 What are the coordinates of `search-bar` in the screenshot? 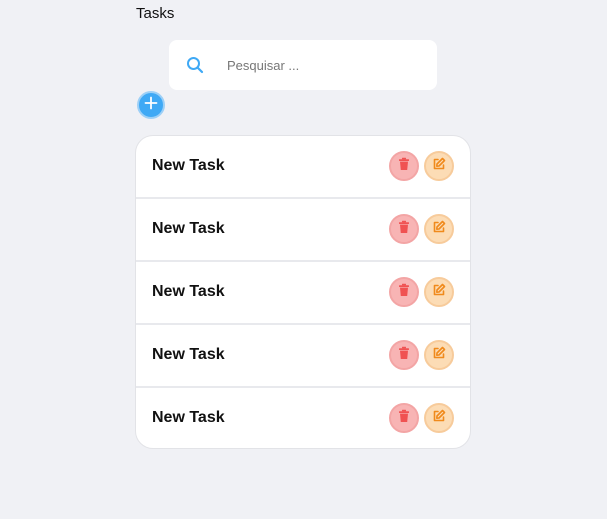 It's located at (304, 65).